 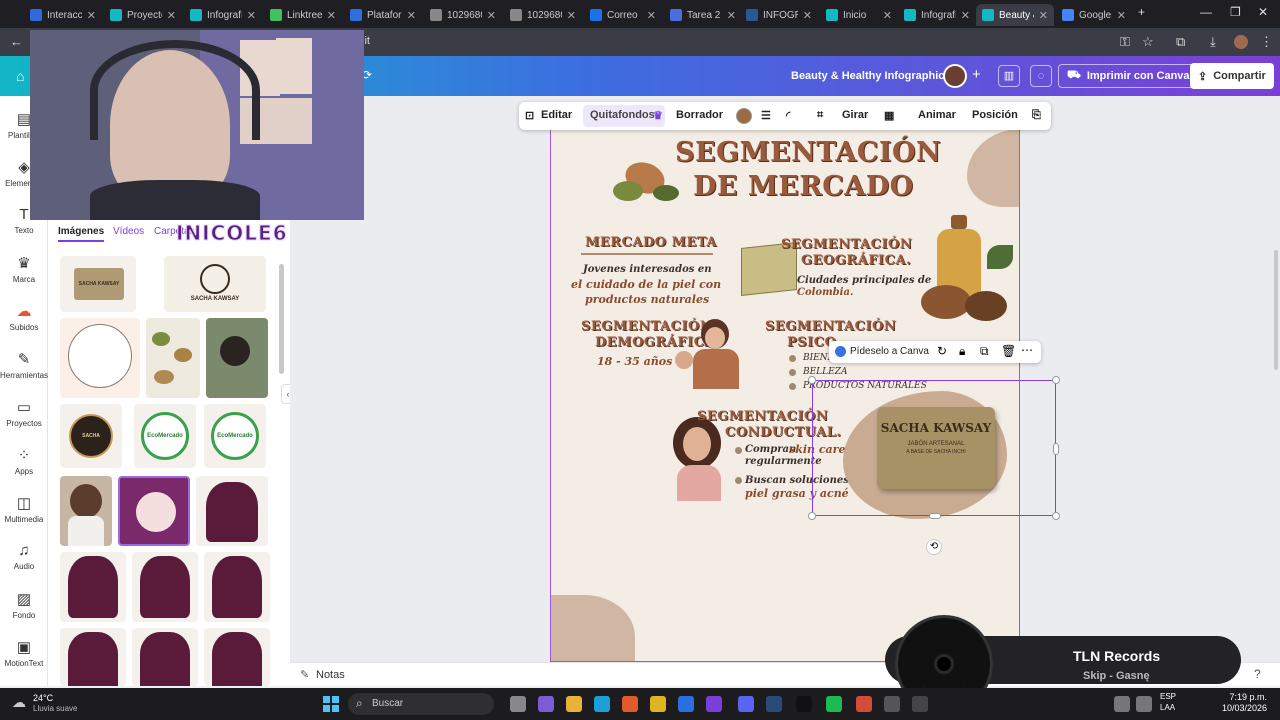 I want to click on tab-videos: Vídeos, so click(x=128, y=231).